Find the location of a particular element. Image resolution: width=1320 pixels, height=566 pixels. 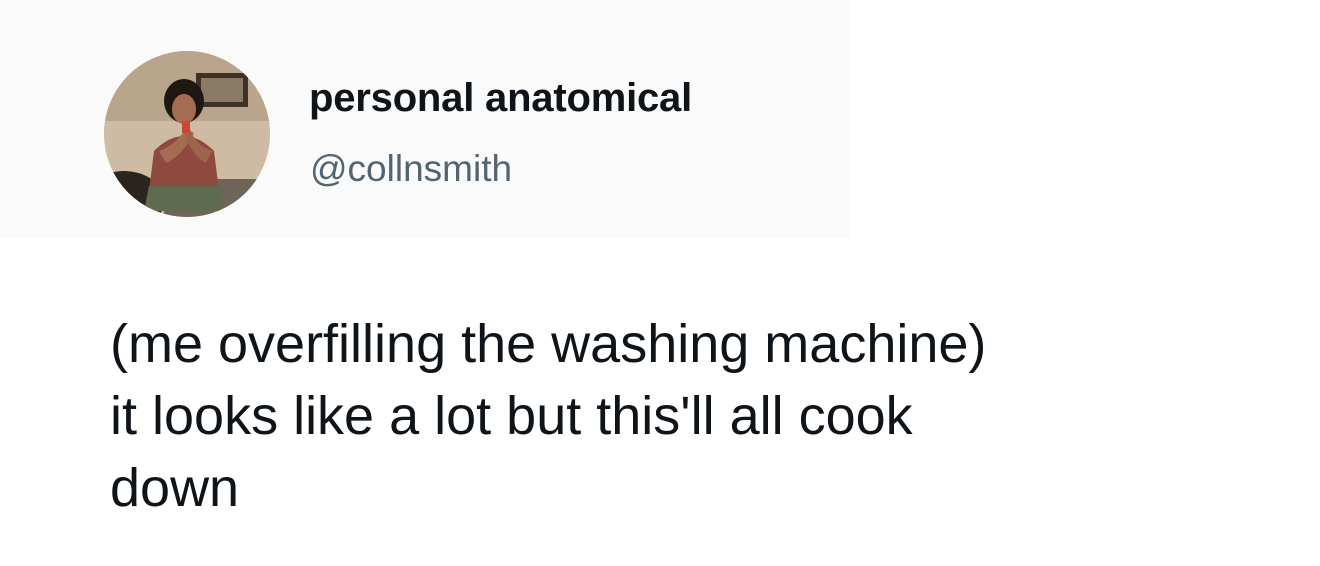

author-handle: @collnsmith is located at coordinates (411, 169).